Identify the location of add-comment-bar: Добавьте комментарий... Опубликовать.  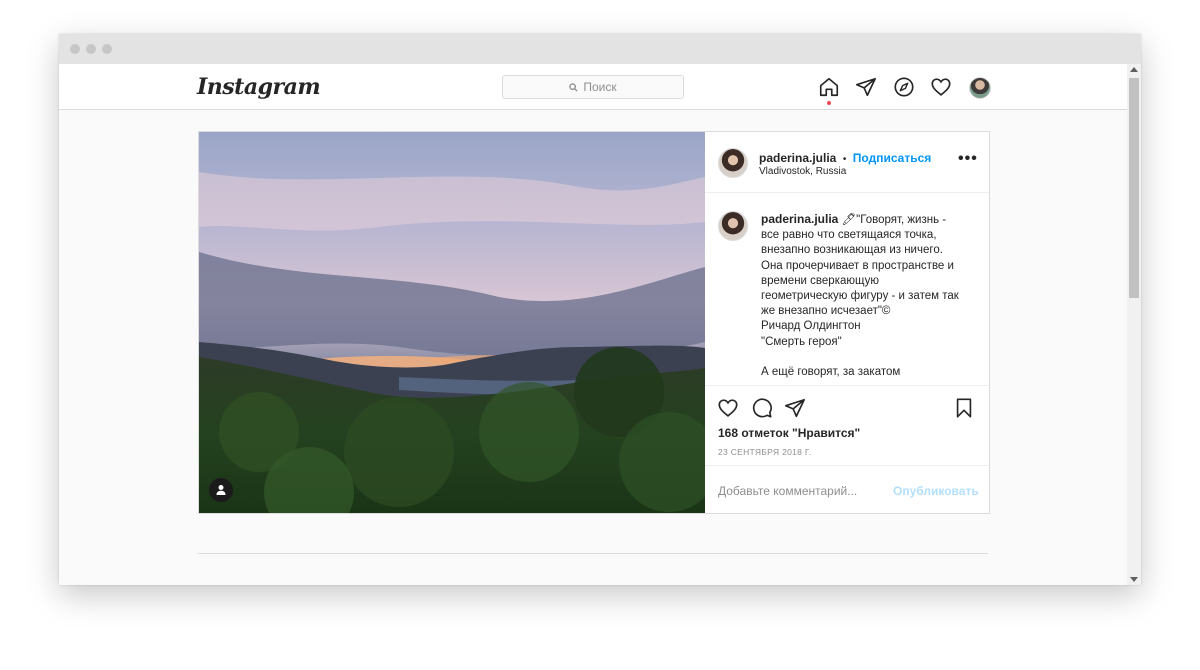
(847, 489).